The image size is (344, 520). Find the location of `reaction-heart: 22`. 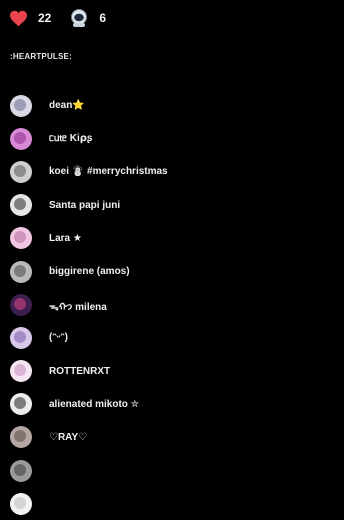

reaction-heart: 22 is located at coordinates (29, 18).